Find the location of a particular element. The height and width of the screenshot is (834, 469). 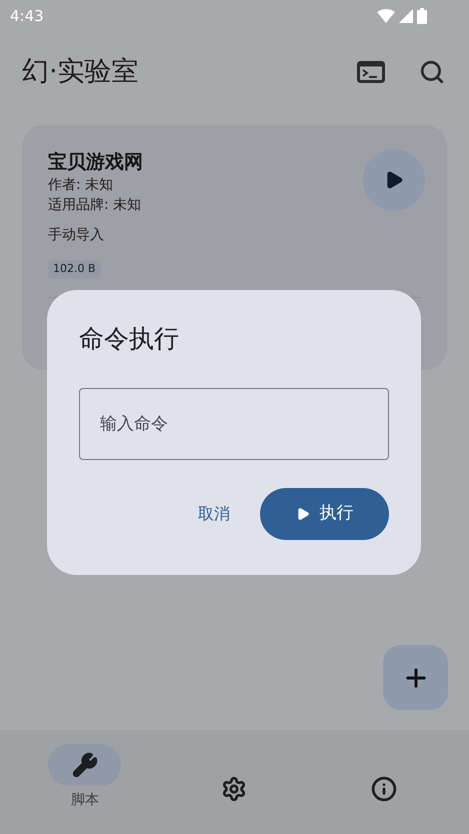

script-brand: 适用品牌: 未知 is located at coordinates (95, 205).